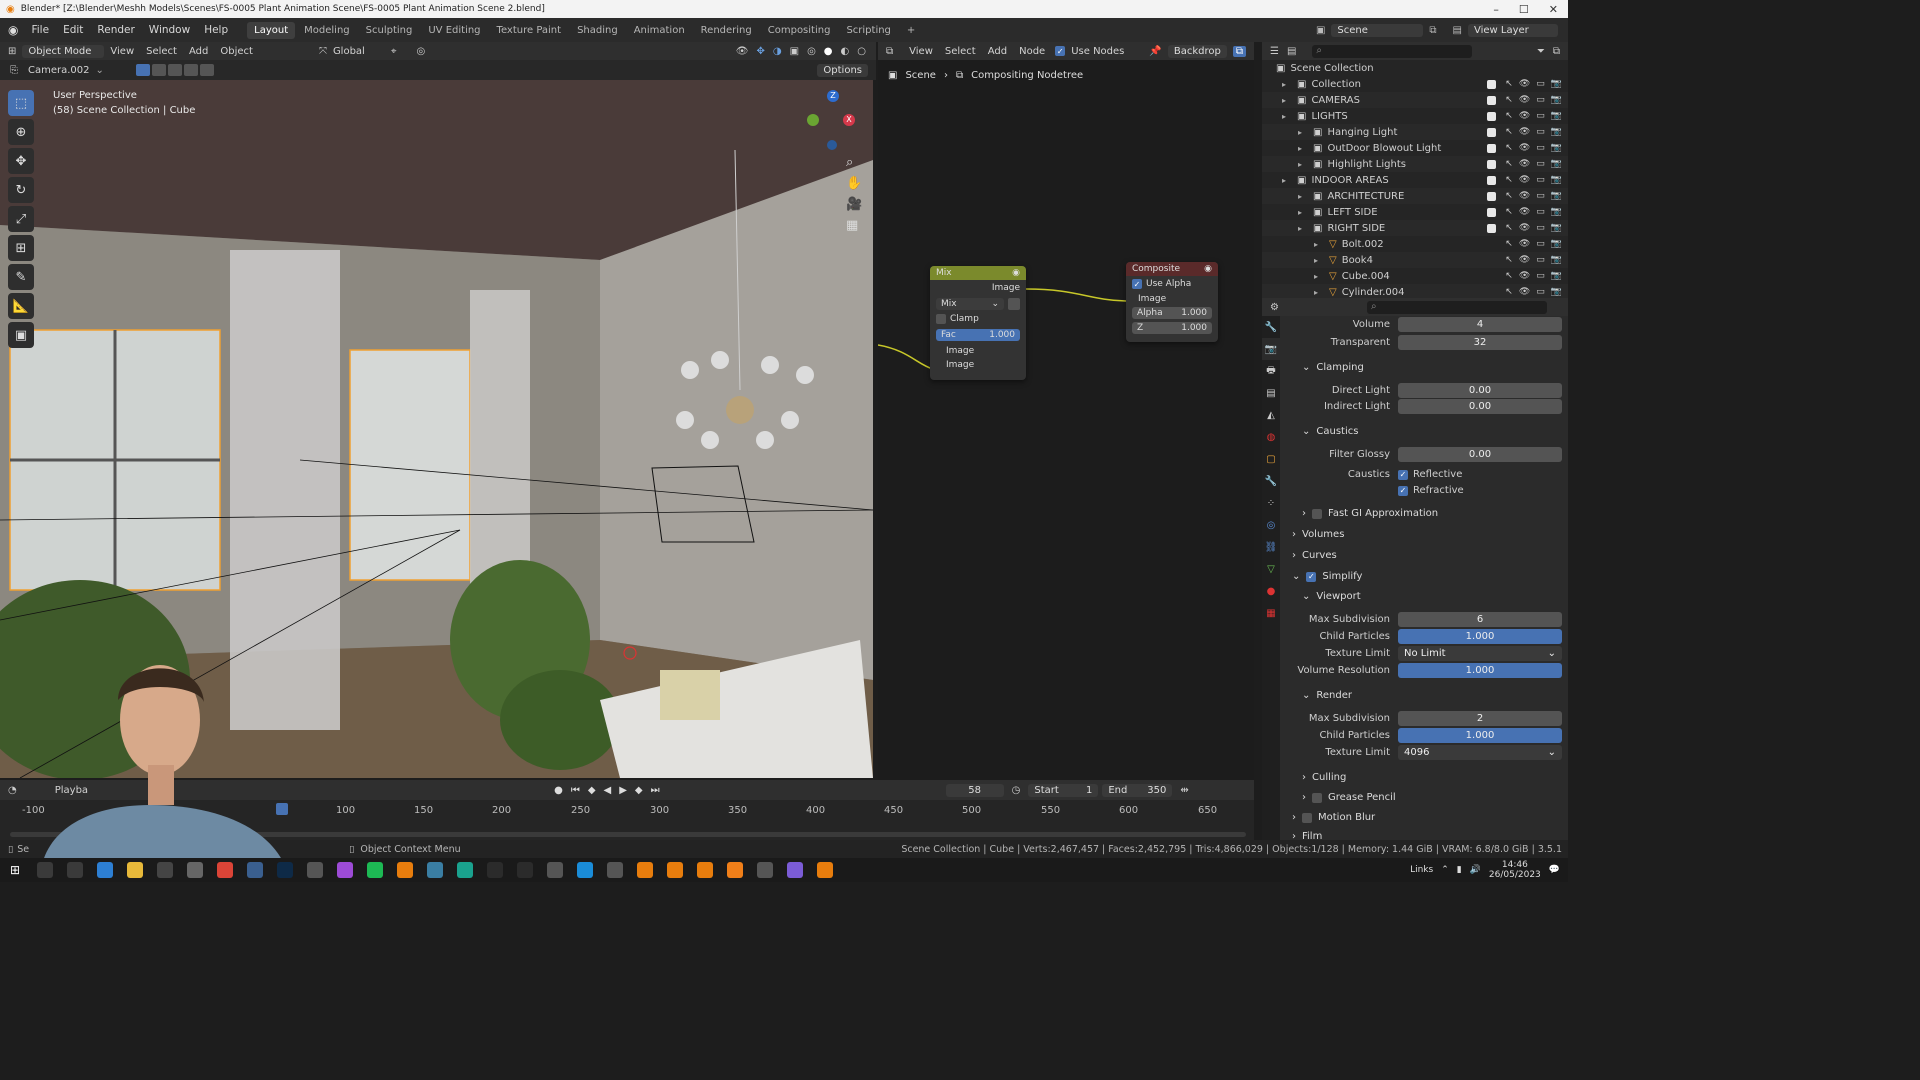 The image size is (1920, 1080). I want to click on filter-glossy-field: 0.00, so click(1480, 454).